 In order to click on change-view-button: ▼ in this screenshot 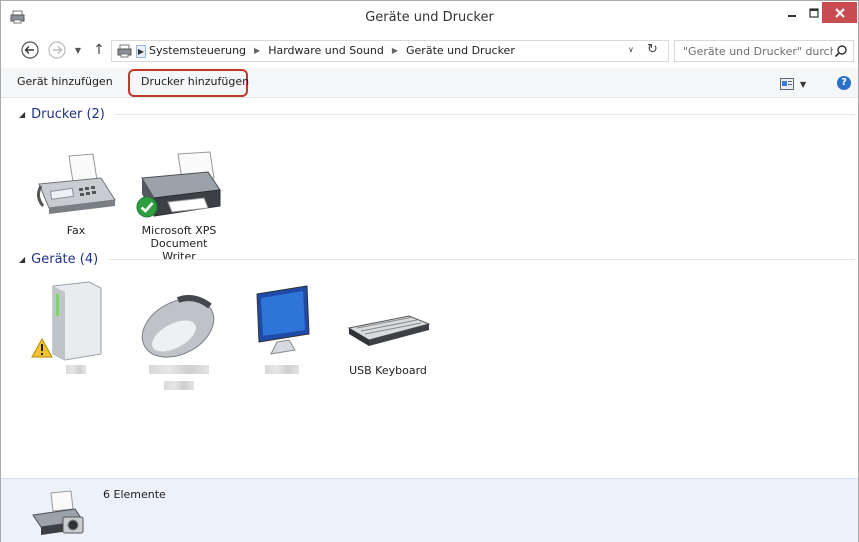, I will do `click(796, 84)`.